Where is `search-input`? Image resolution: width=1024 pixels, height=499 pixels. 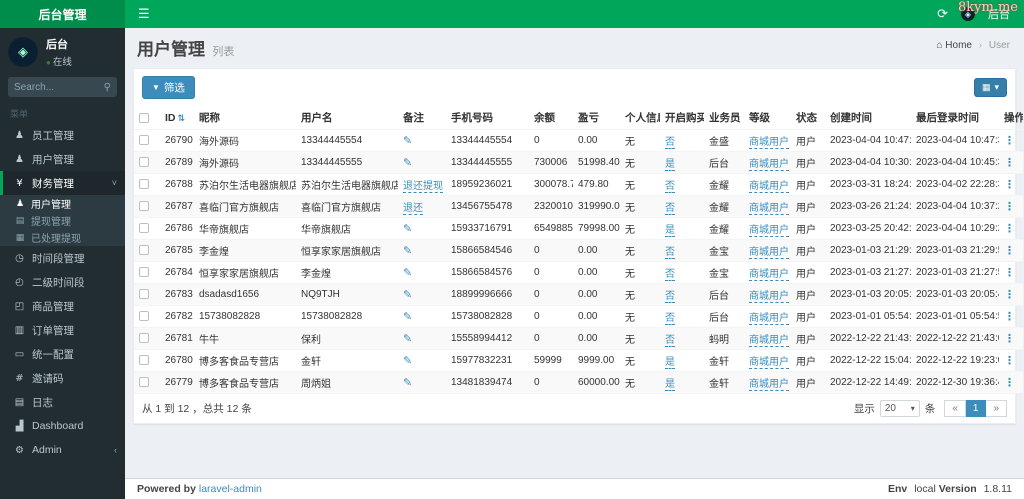
search-input is located at coordinates (56, 87).